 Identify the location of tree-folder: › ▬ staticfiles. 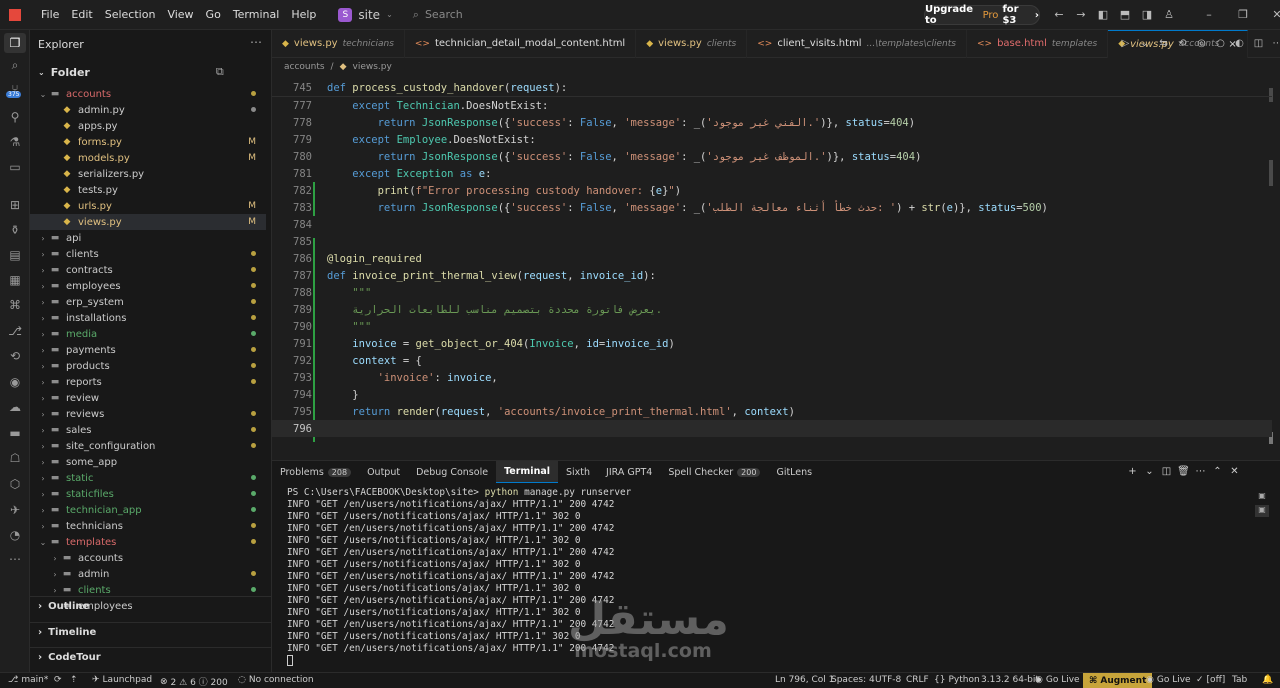
(148, 494).